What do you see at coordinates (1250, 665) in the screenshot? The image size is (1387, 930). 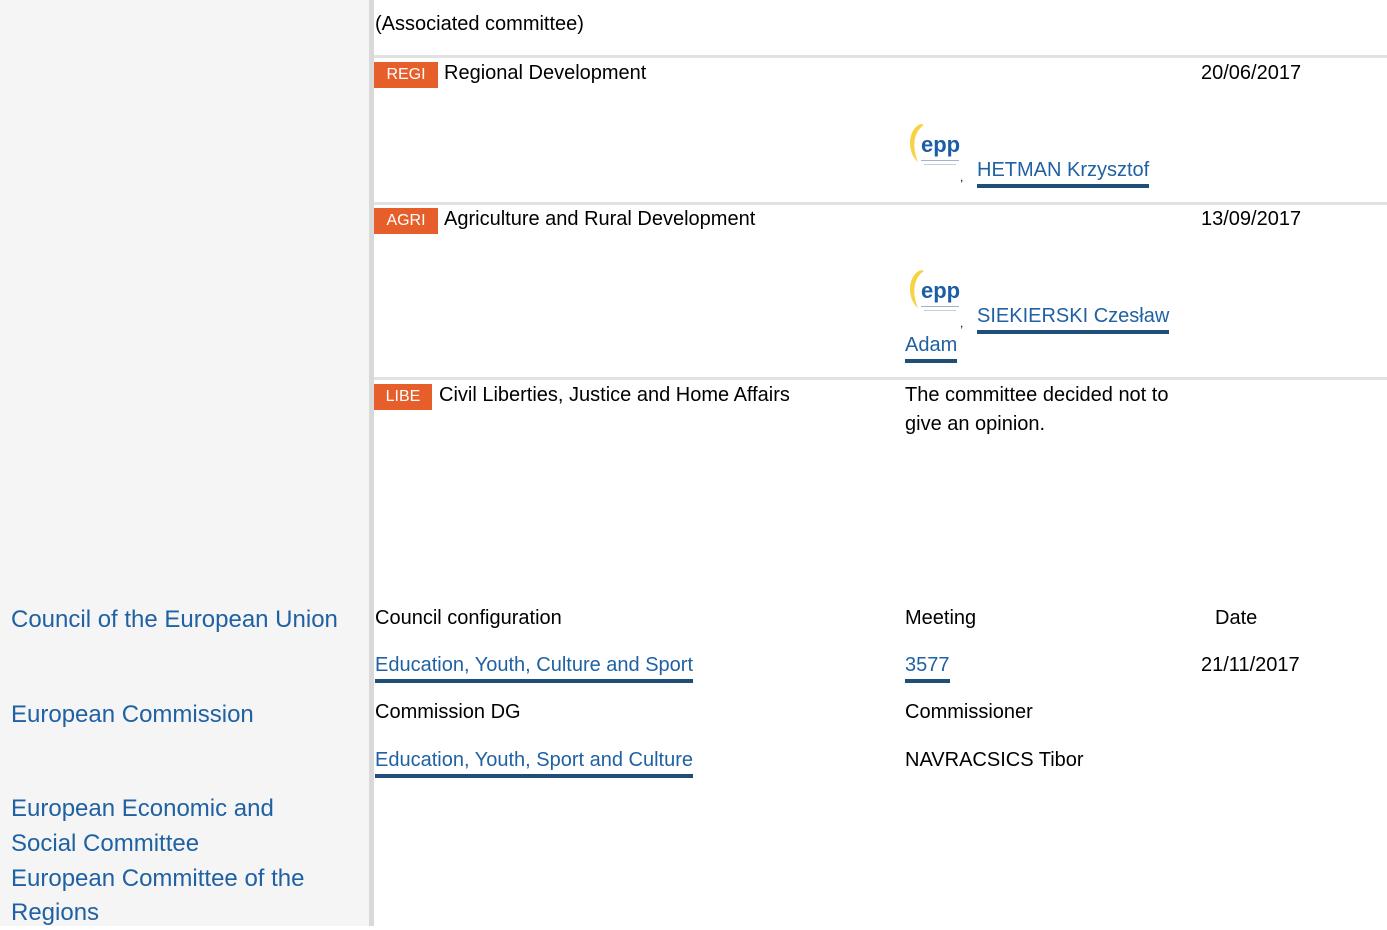 I see `meeting-date: 21/11/2017` at bounding box center [1250, 665].